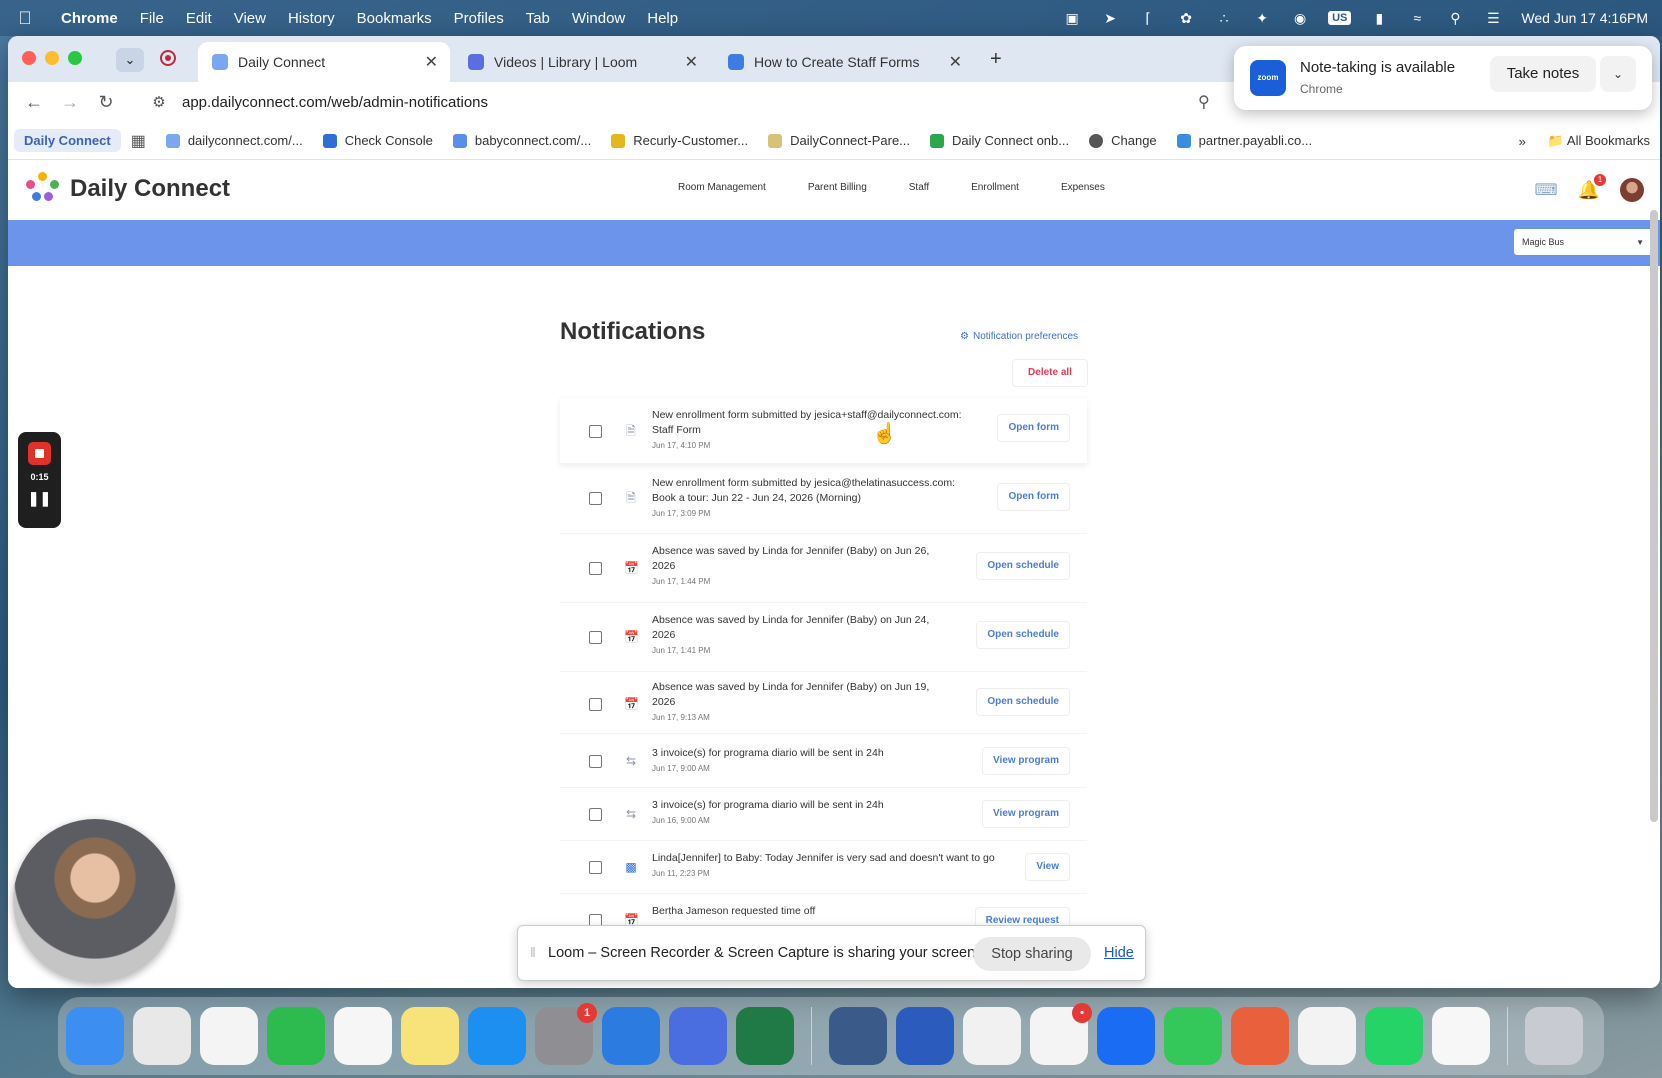  I want to click on menu-help: Help, so click(662, 18).